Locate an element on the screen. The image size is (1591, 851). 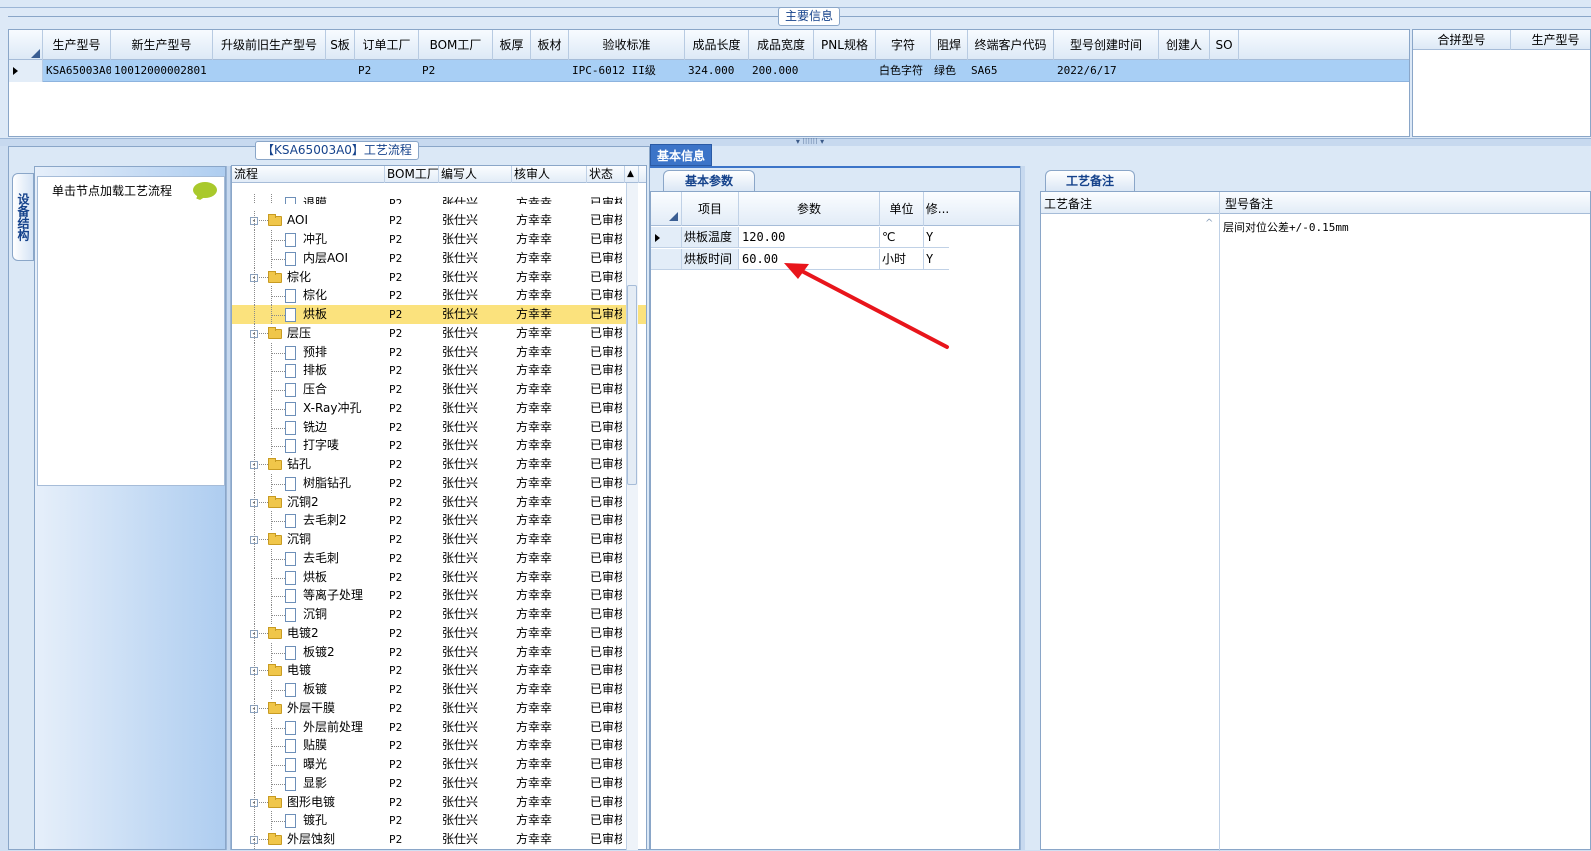
tree-column-header: 编写人 is located at coordinates (475, 174).